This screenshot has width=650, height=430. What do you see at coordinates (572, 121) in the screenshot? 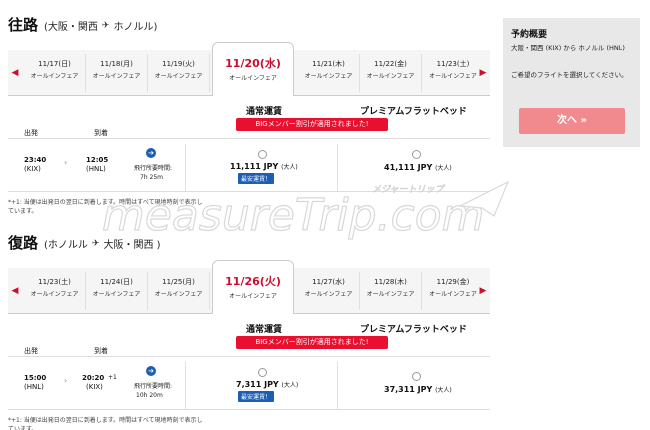
I see `next-button: 次へ »` at bounding box center [572, 121].